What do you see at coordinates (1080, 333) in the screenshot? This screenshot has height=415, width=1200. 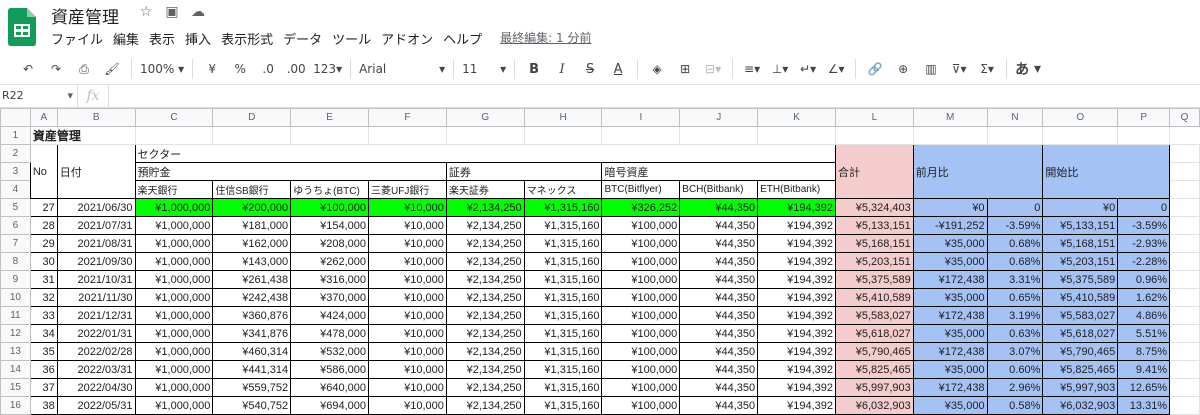 I see `since-start-cell: ¥5,618,027` at bounding box center [1080, 333].